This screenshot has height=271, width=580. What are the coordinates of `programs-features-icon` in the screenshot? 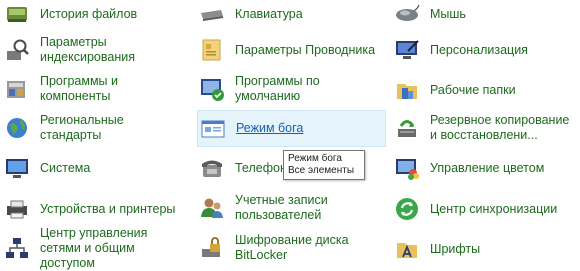 It's located at (17, 89).